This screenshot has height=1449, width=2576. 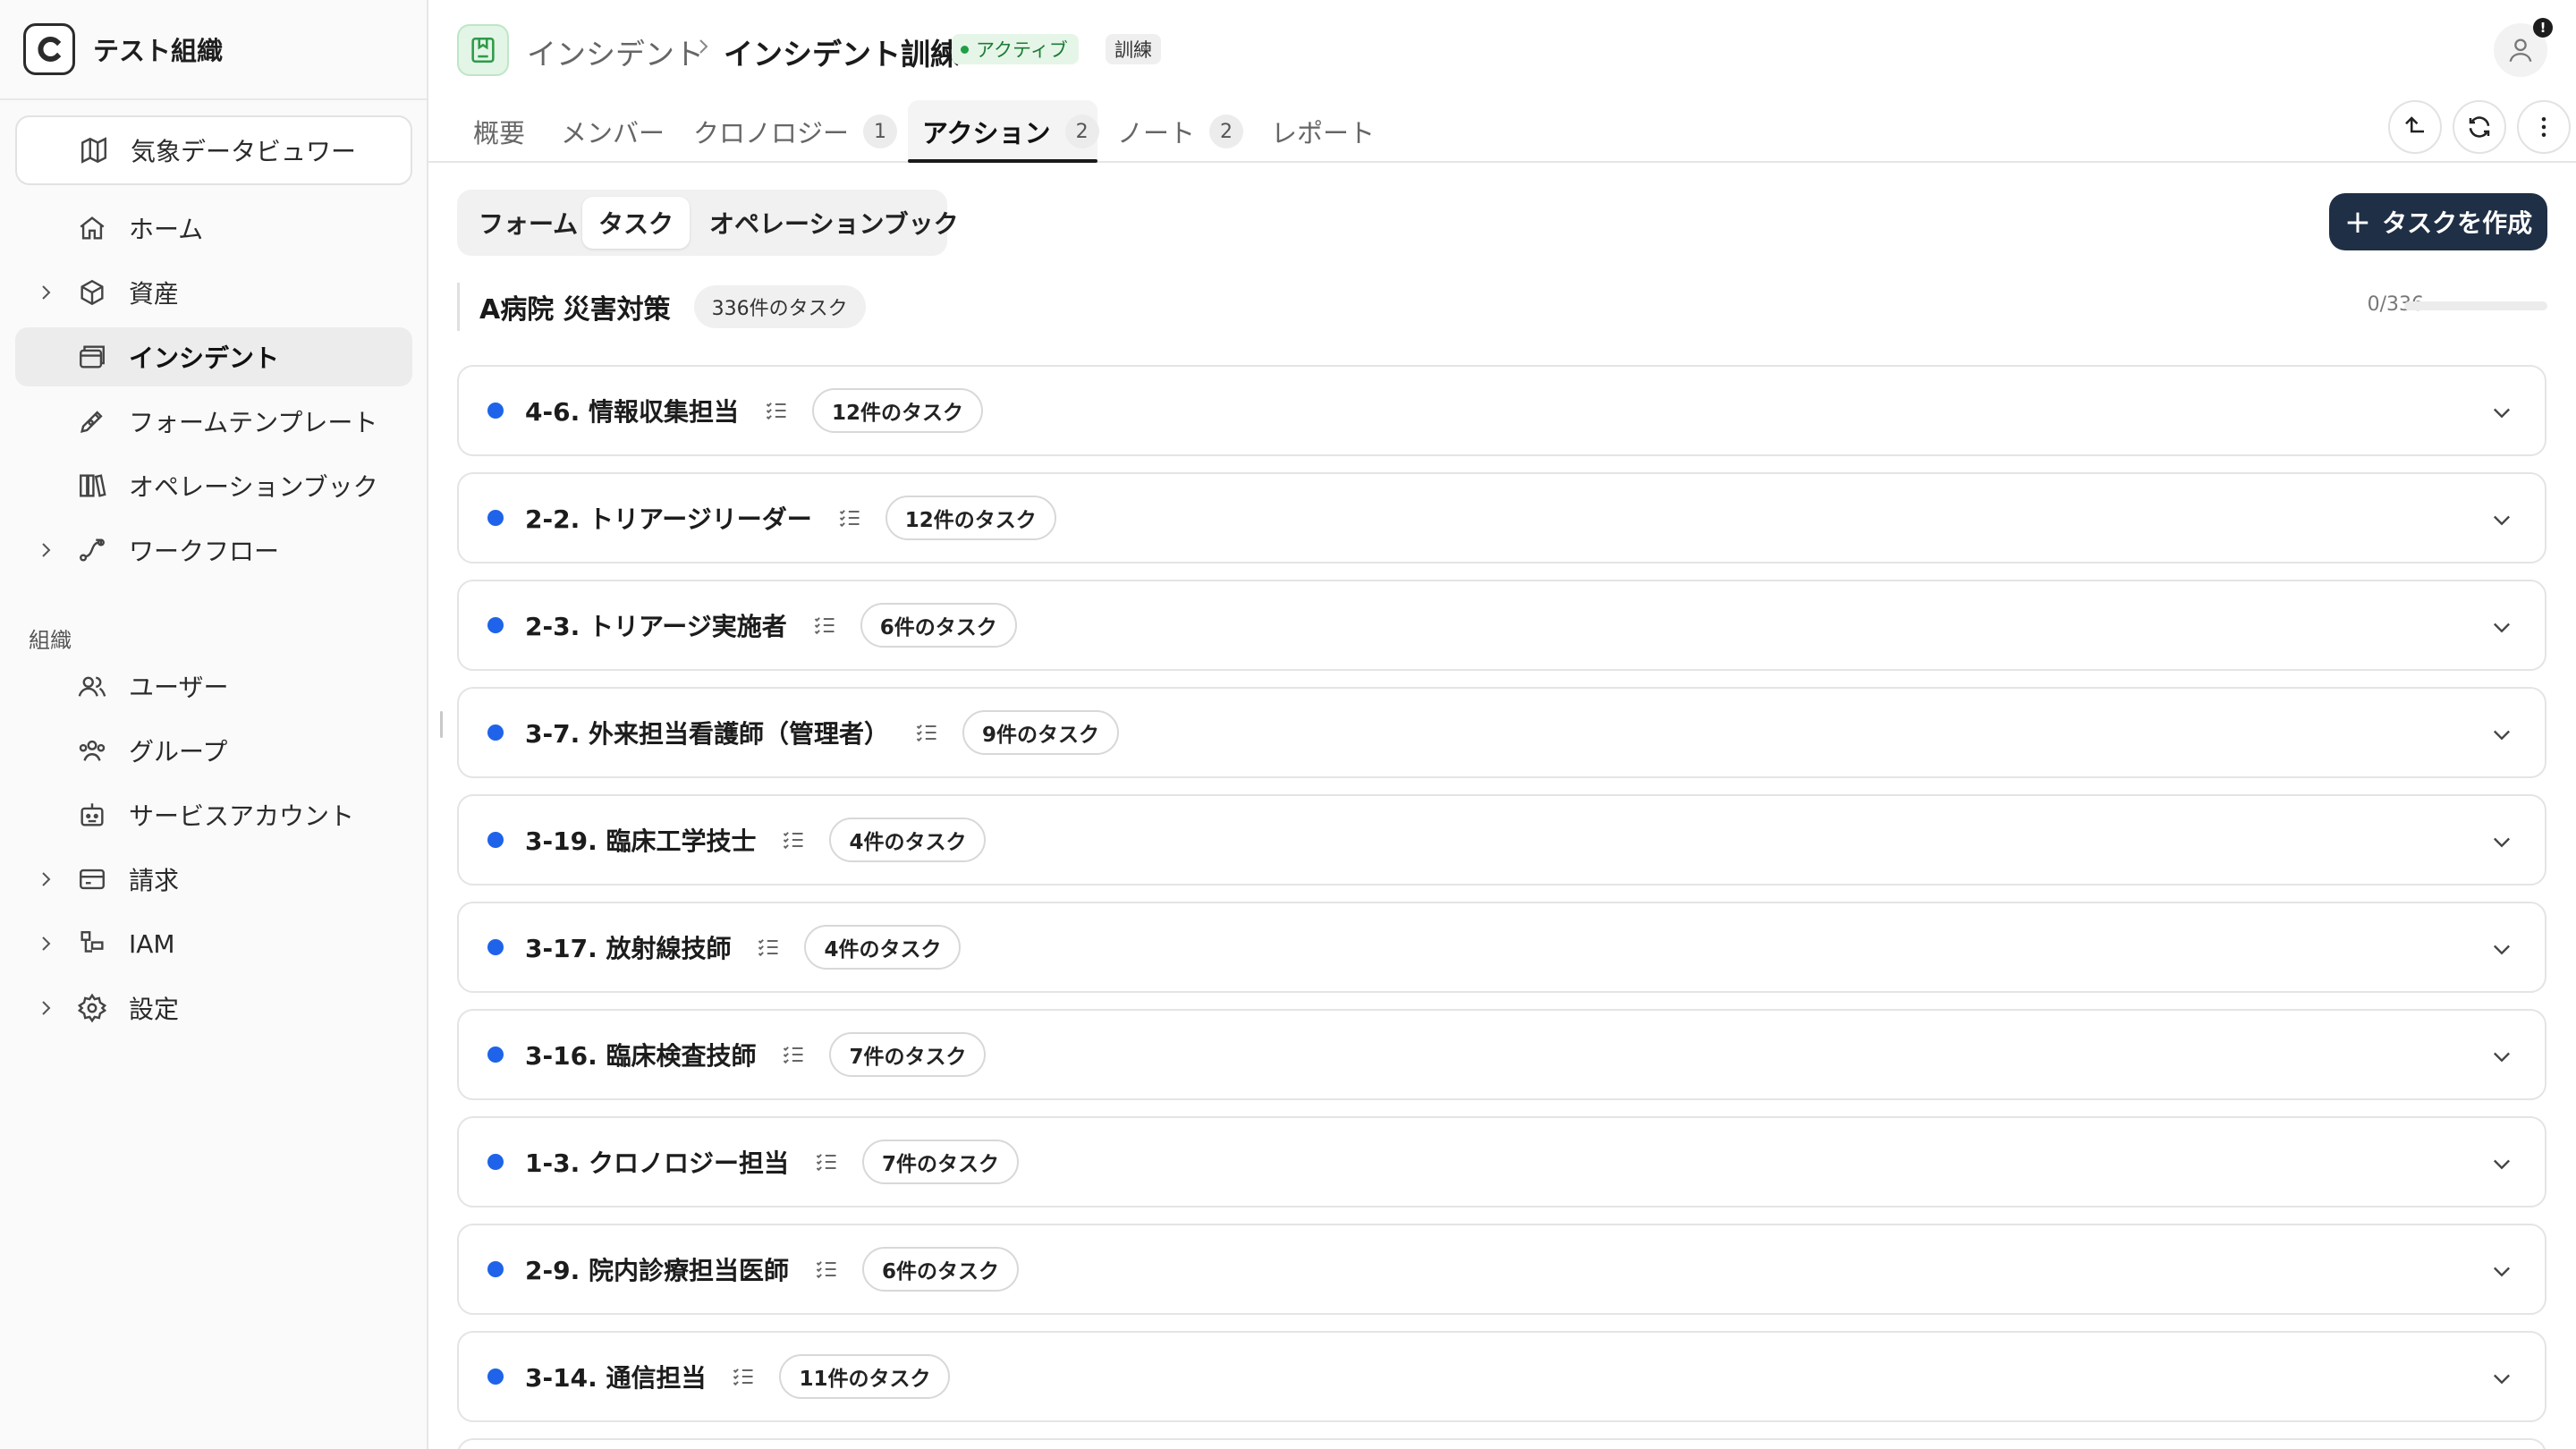 I want to click on task-group-row: 2-3. トリアージ実施者 6件のタスク, so click(x=1501, y=625).